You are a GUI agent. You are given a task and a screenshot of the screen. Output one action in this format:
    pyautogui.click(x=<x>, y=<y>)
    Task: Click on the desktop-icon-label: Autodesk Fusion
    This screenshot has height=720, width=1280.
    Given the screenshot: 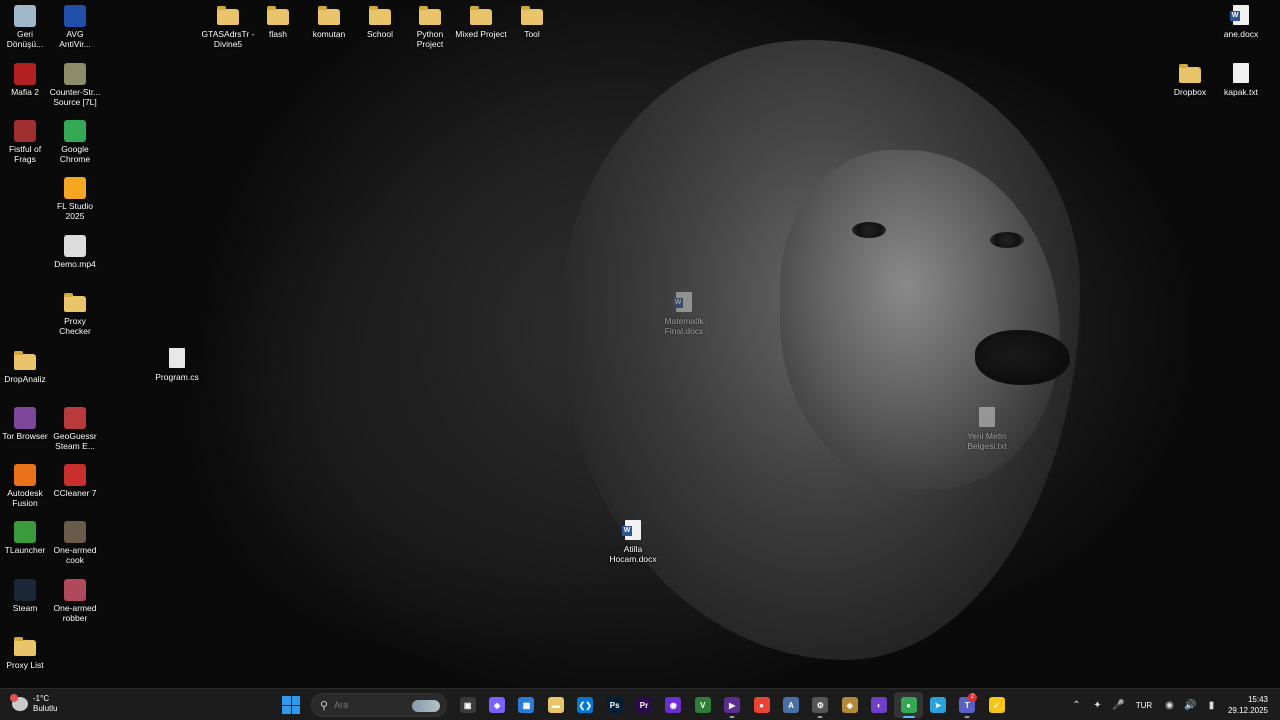 What is the action you would take?
    pyautogui.click(x=25, y=498)
    